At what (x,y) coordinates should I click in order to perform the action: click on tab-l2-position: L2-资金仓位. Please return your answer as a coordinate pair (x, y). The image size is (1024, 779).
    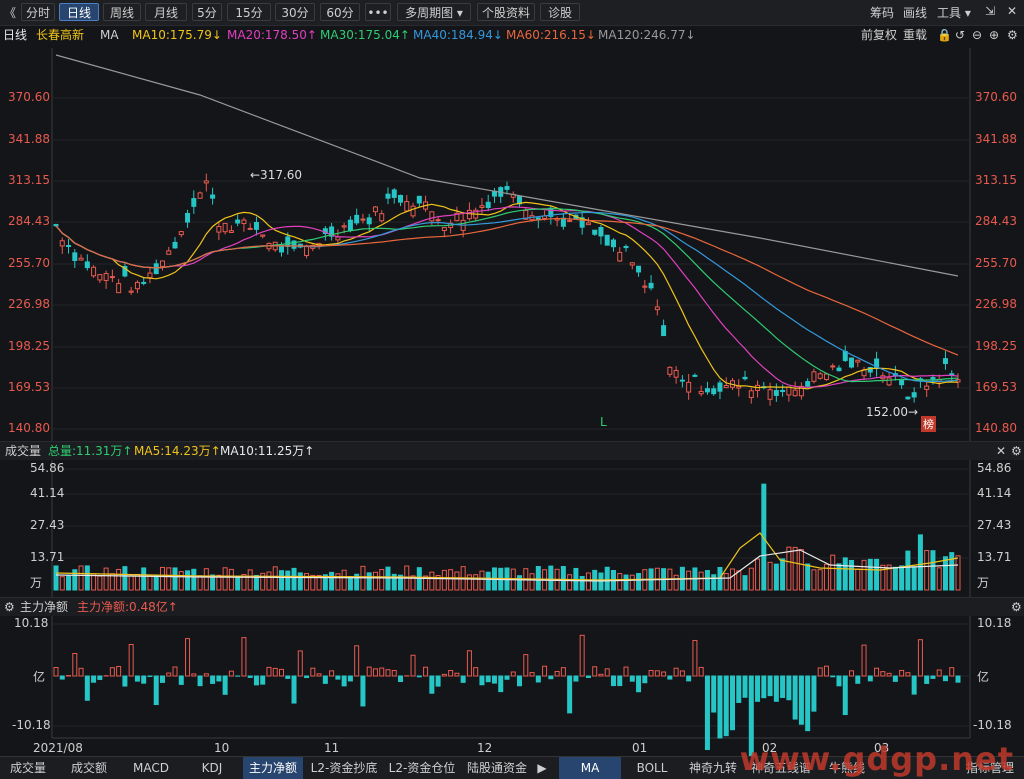
    Looking at the image, I should click on (422, 768).